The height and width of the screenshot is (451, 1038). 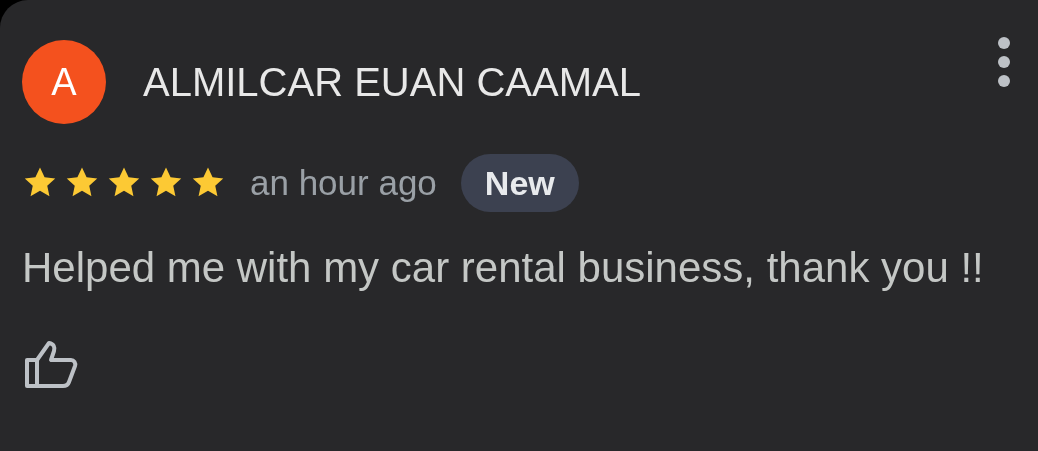 I want to click on thumbs-up-icon, so click(x=51, y=364).